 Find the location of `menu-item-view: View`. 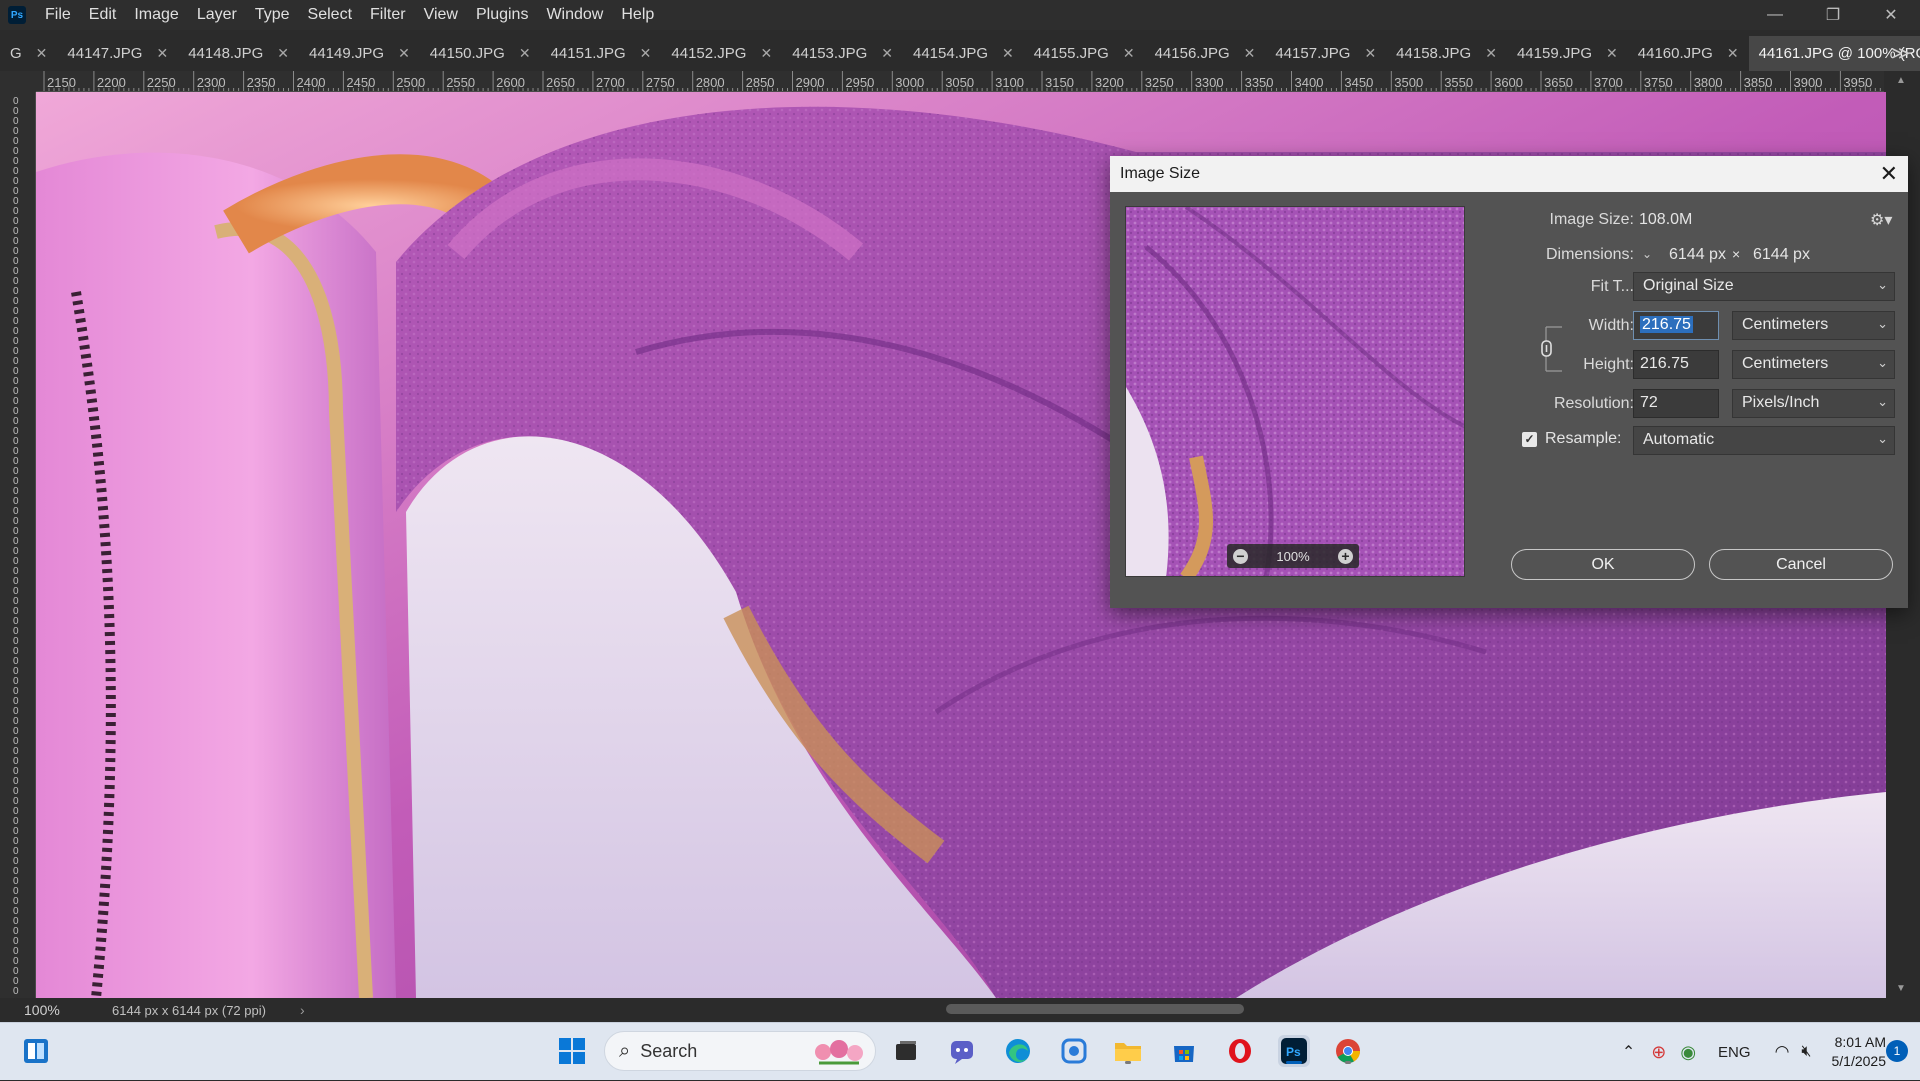

menu-item-view: View is located at coordinates (441, 15).